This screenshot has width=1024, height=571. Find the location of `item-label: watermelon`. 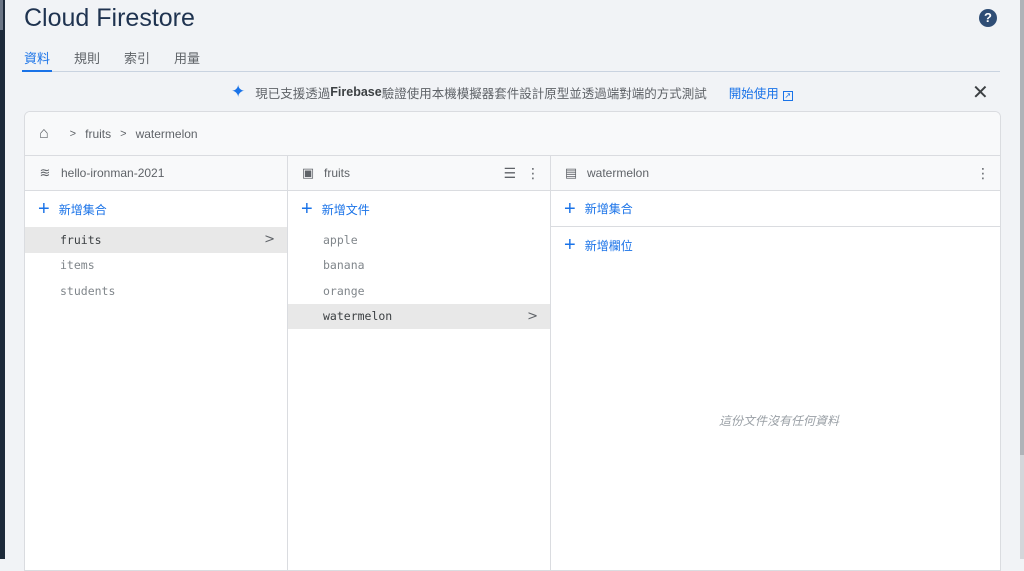

item-label: watermelon is located at coordinates (358, 316).